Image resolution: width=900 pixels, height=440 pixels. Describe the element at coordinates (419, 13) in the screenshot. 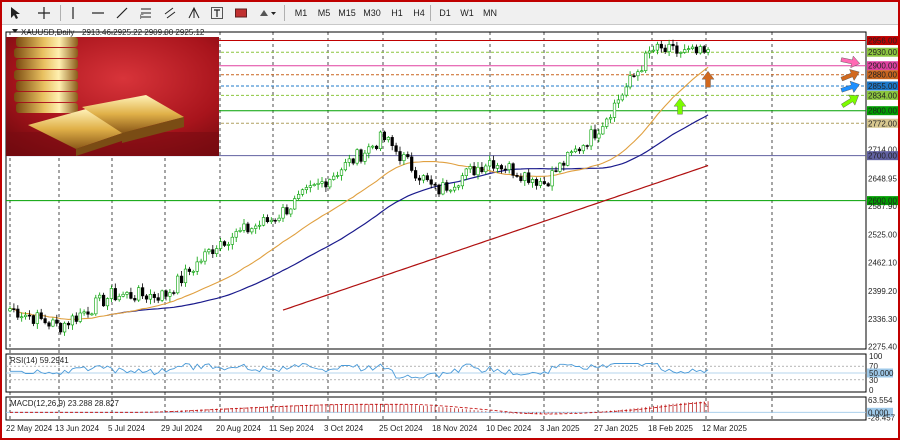

I see `timeframe-h4-button: H4` at that location.